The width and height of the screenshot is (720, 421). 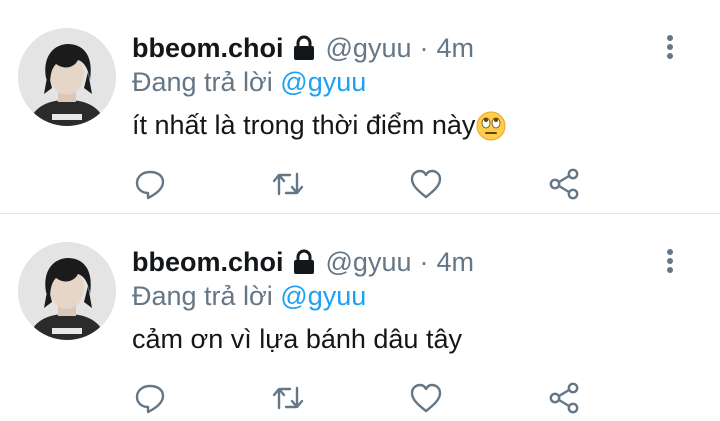 I want to click on tweet-text-content: ít nhất là trong thời điểm này, so click(x=304, y=125).